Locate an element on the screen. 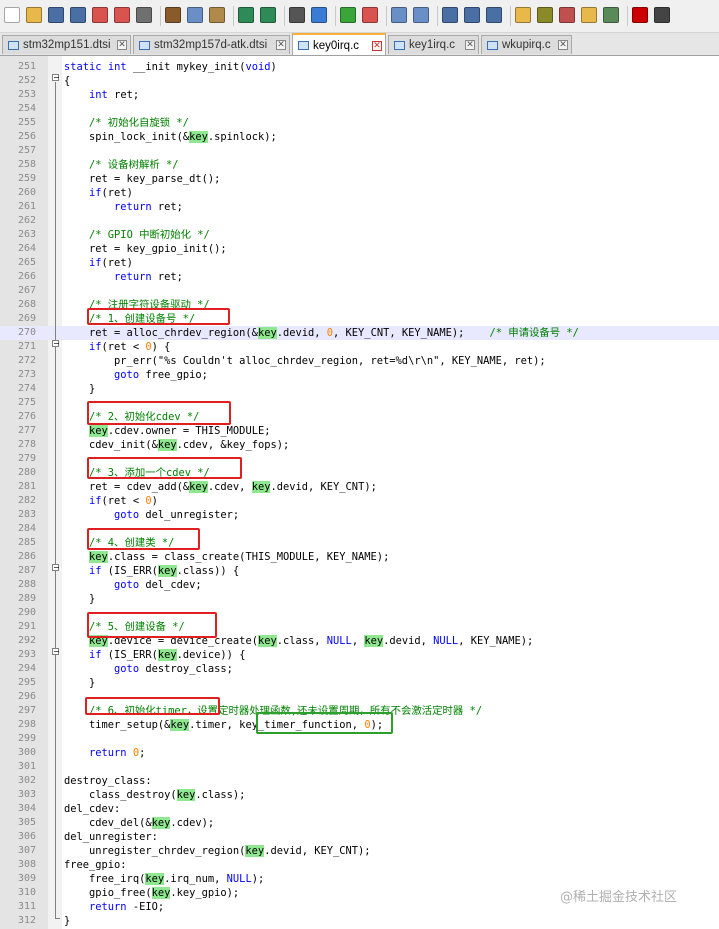 Image resolution: width=719 pixels, height=929 pixels. code-line: 305 cdev_del(&key.cdev); is located at coordinates (359, 823).